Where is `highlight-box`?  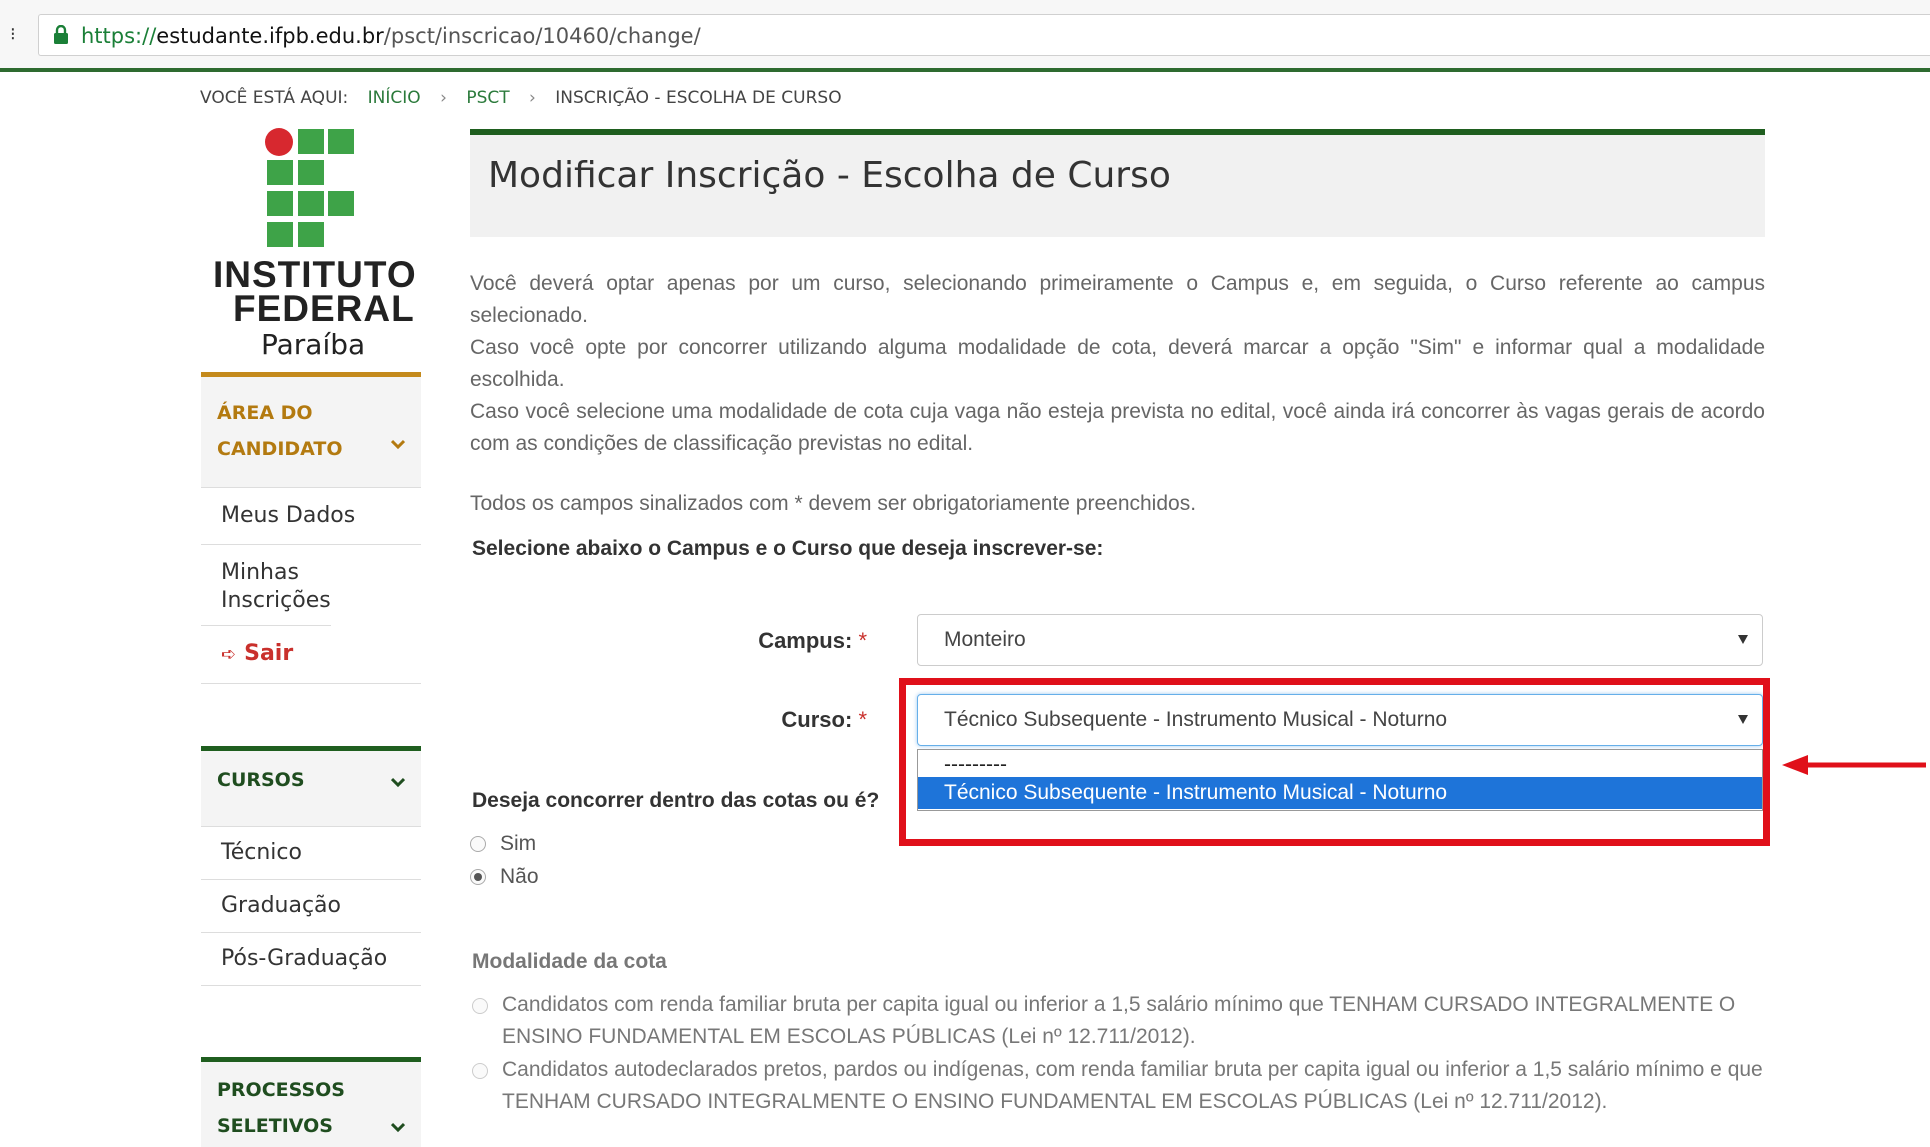 highlight-box is located at coordinates (1334, 762).